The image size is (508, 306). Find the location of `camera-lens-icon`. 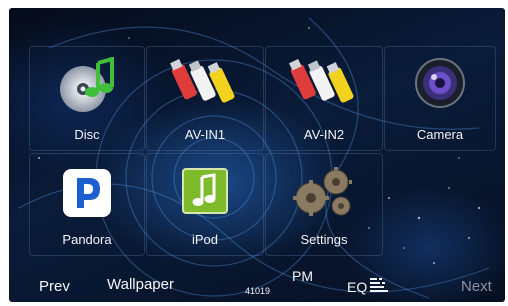

camera-lens-icon is located at coordinates (440, 85).